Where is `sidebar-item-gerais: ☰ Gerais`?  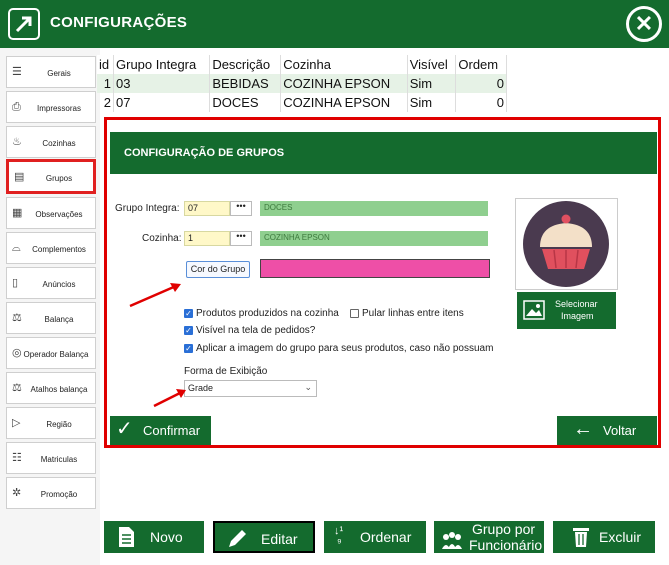 sidebar-item-gerais: ☰ Gerais is located at coordinates (51, 72).